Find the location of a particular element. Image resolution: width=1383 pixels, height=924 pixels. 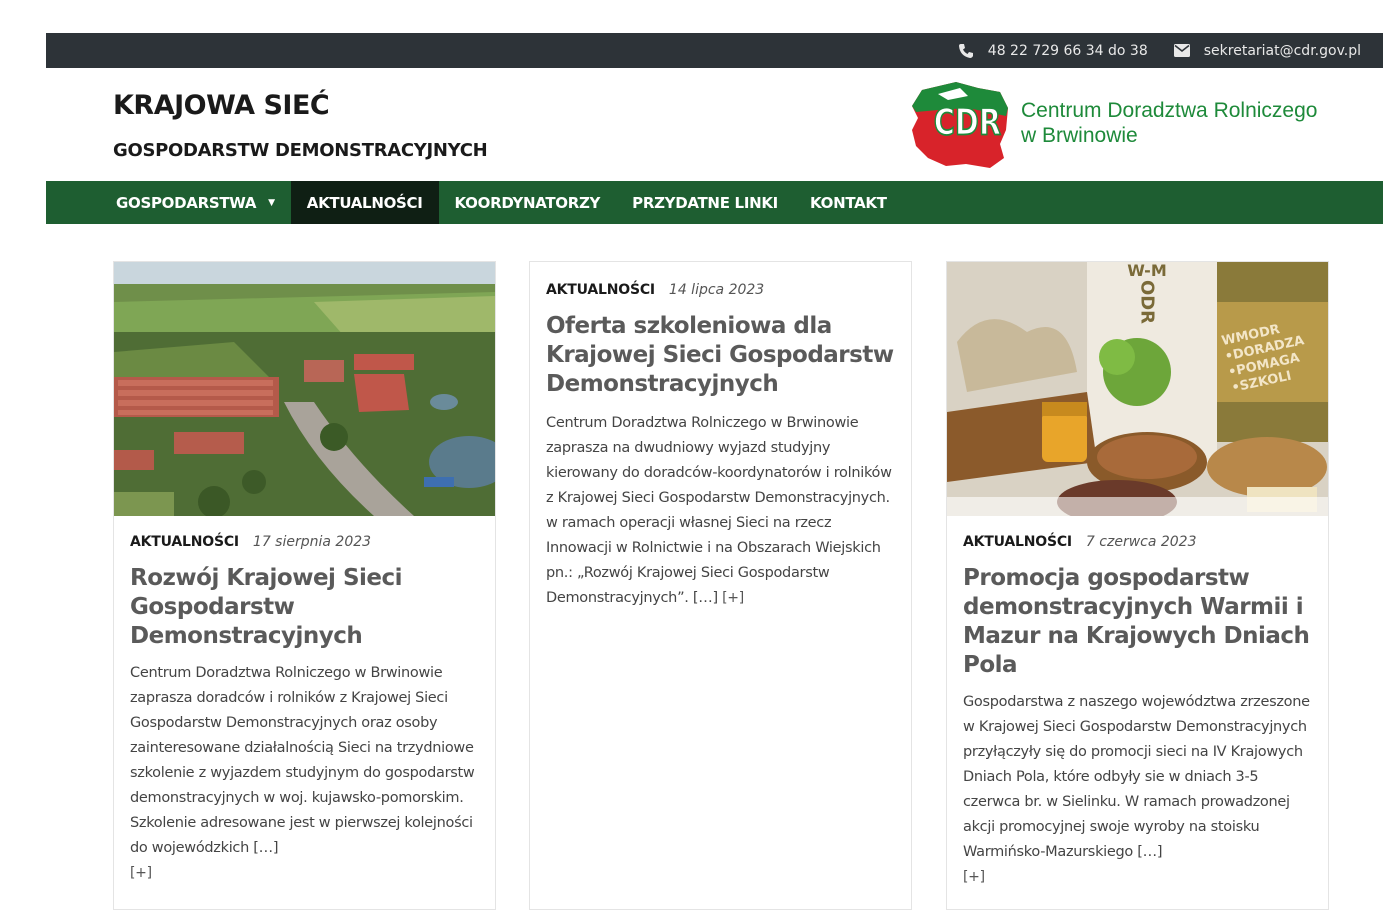

post-meta: AKTUALNOŚCI 7 czerwca 2023 is located at coordinates (1137, 542).